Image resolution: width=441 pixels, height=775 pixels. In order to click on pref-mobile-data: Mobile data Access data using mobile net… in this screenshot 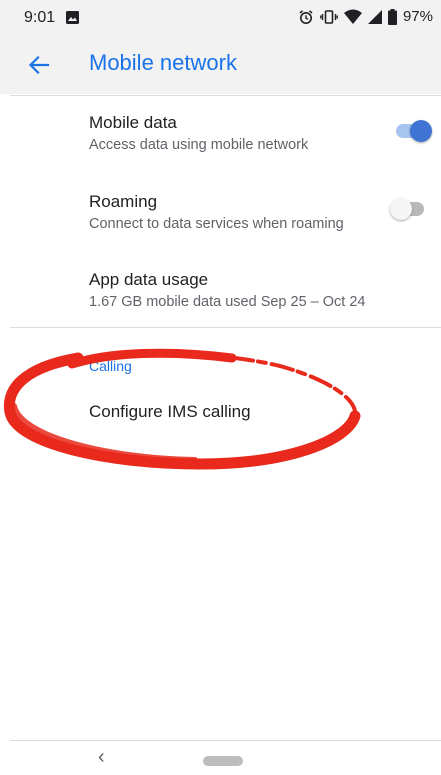, I will do `click(198, 133)`.